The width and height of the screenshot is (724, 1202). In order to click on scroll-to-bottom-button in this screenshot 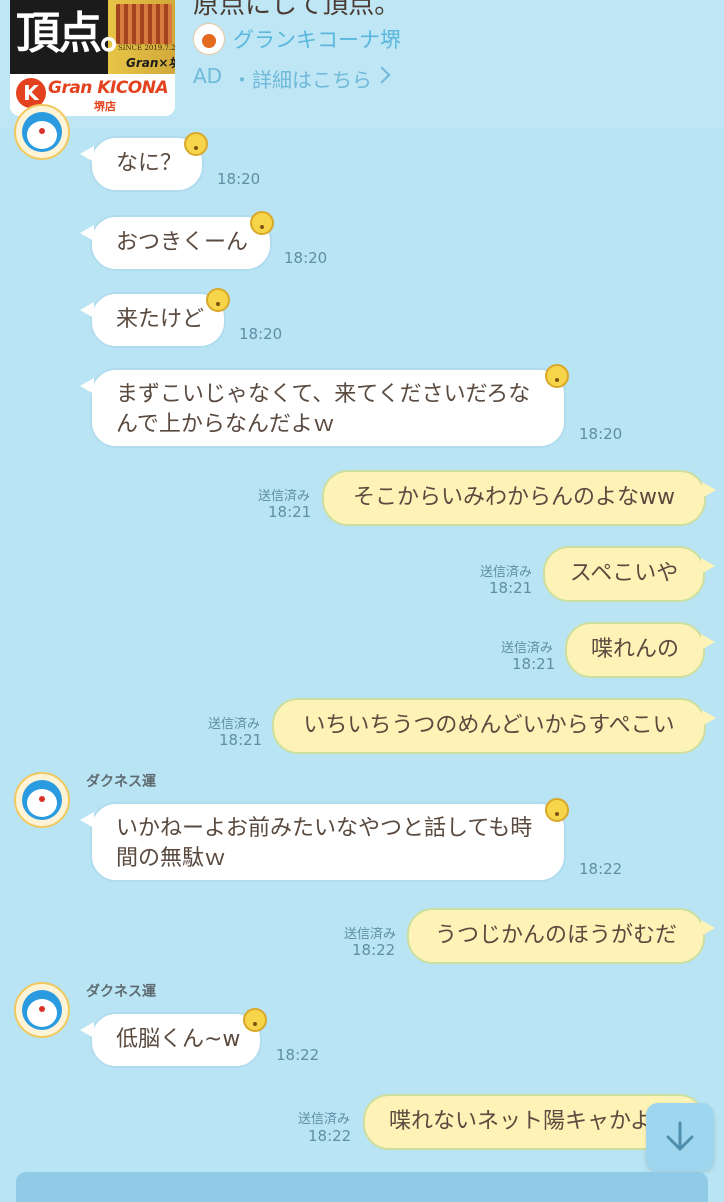, I will do `click(680, 1137)`.